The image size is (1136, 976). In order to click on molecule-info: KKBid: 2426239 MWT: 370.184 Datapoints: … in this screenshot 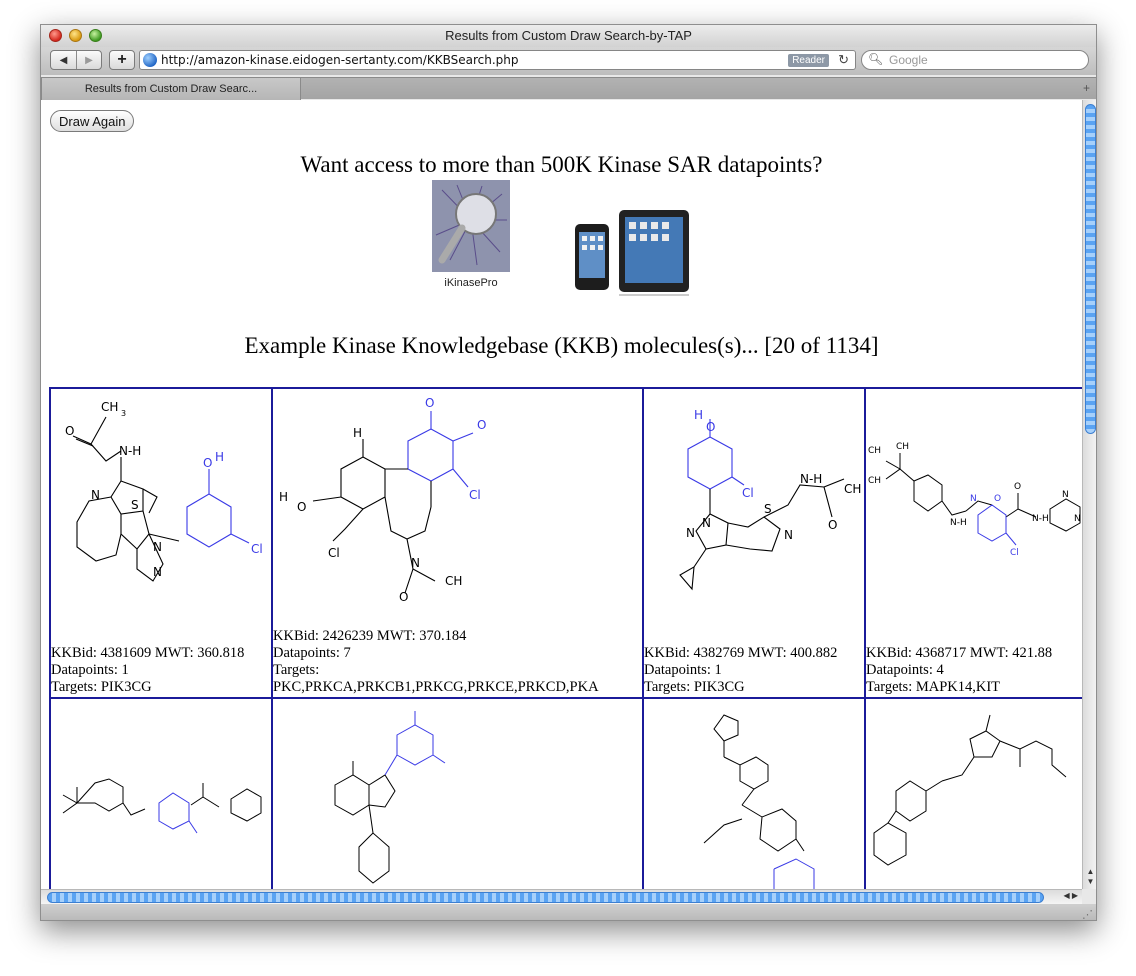, I will do `click(457, 662)`.